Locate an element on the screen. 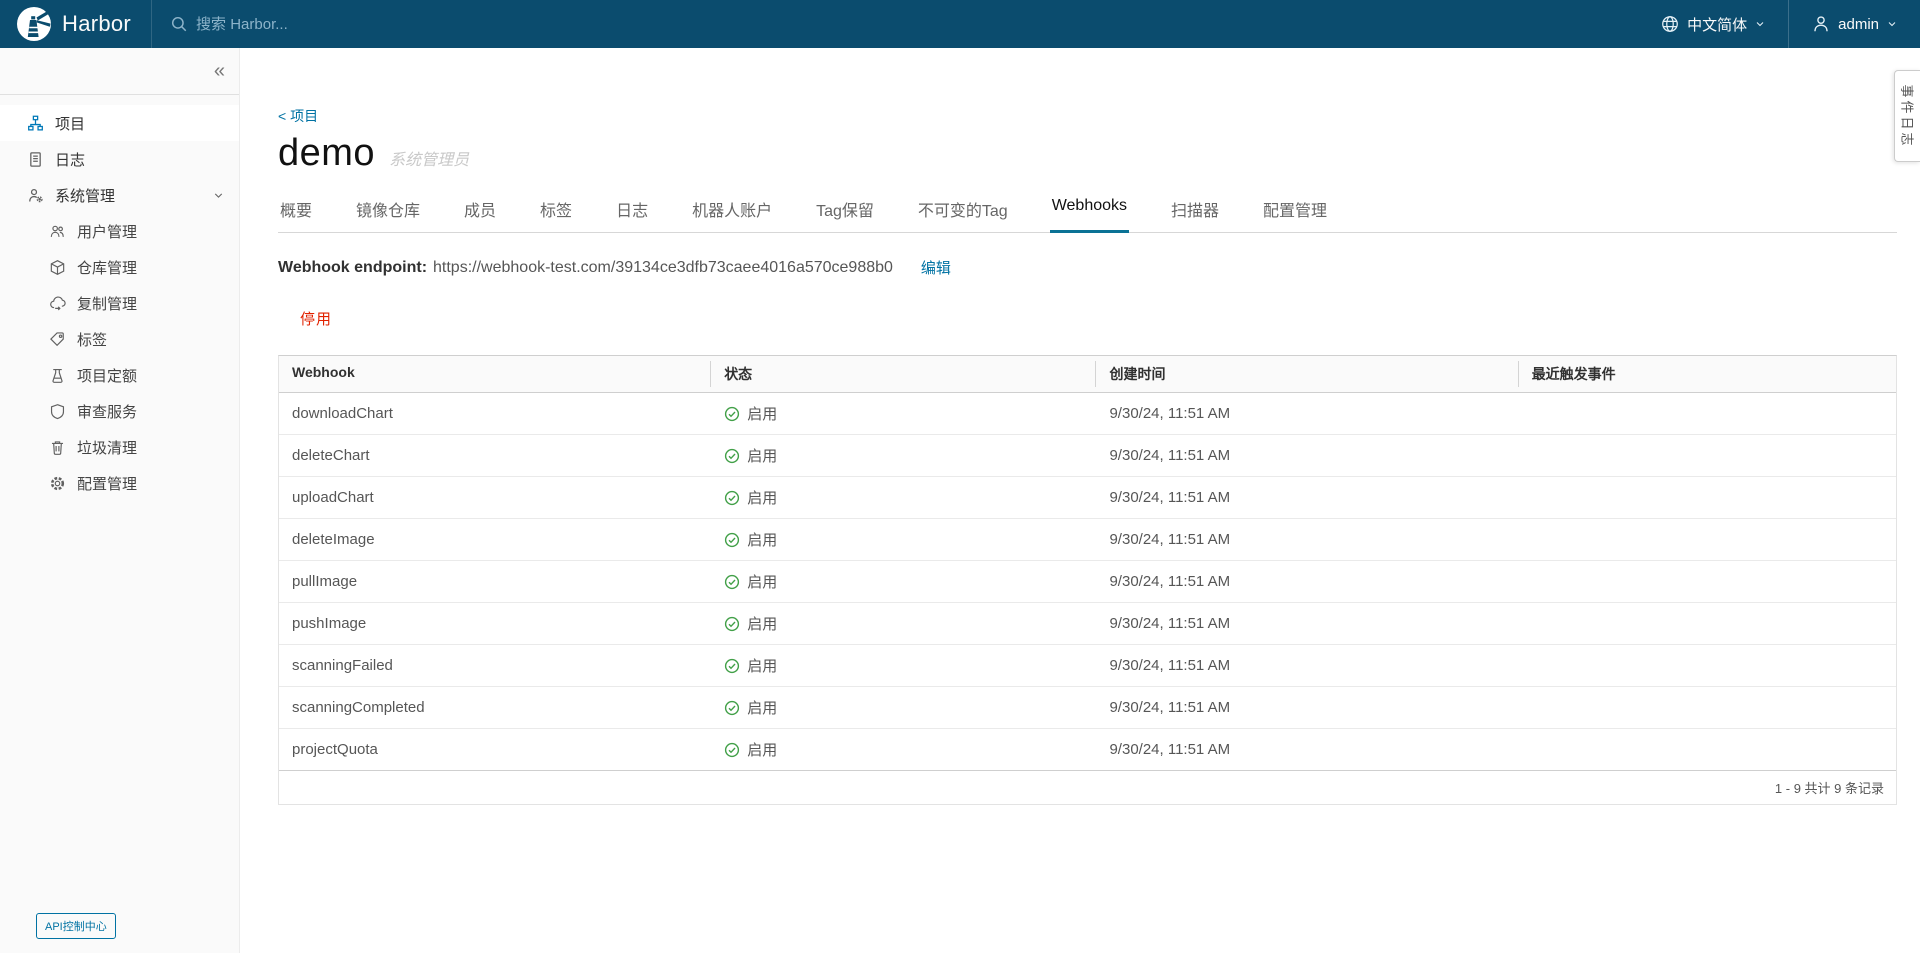 This screenshot has width=1920, height=953. quota-icon is located at coordinates (57, 375).